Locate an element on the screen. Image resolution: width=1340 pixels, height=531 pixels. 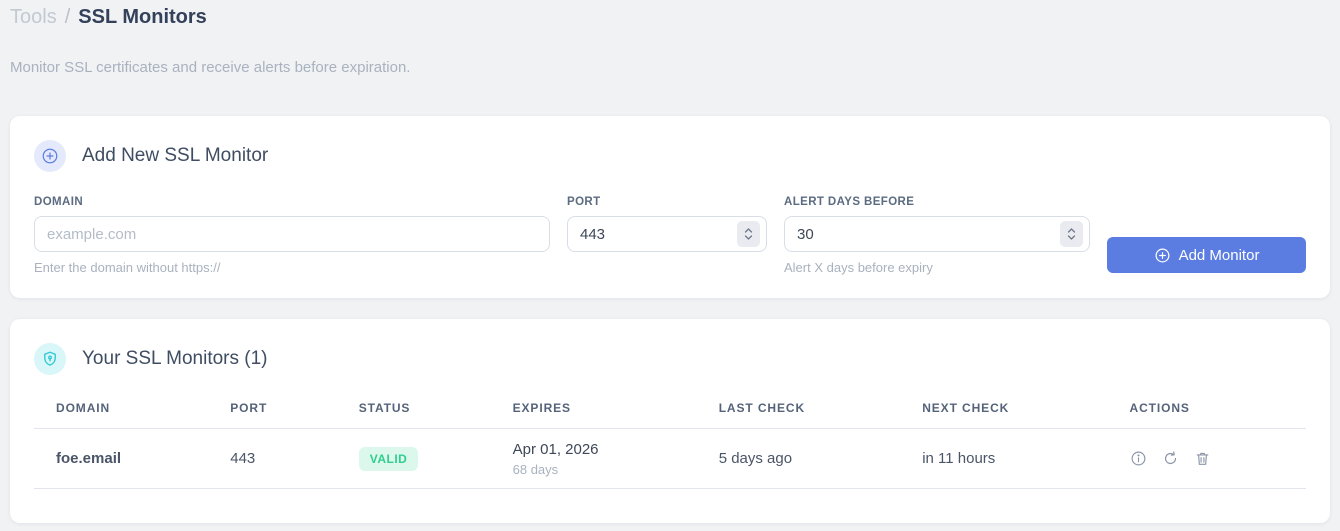
monitors-list-title: Your SSL Monitors (1) is located at coordinates (175, 358).